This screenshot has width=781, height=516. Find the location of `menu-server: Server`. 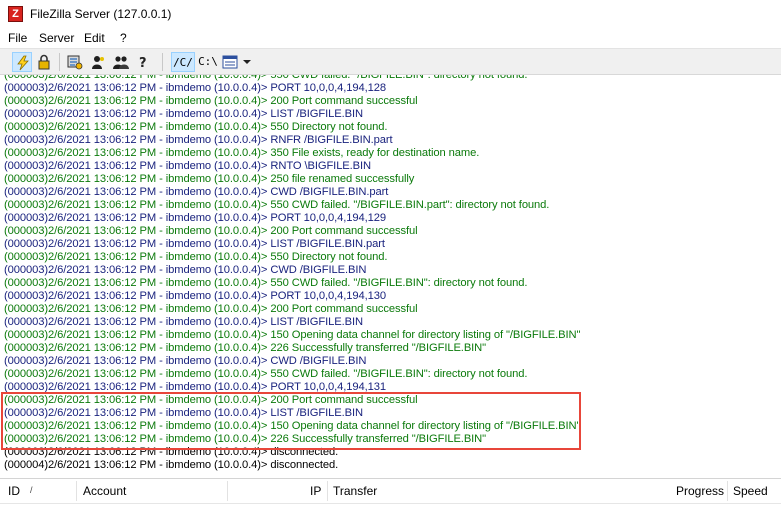

menu-server: Server is located at coordinates (56, 38).